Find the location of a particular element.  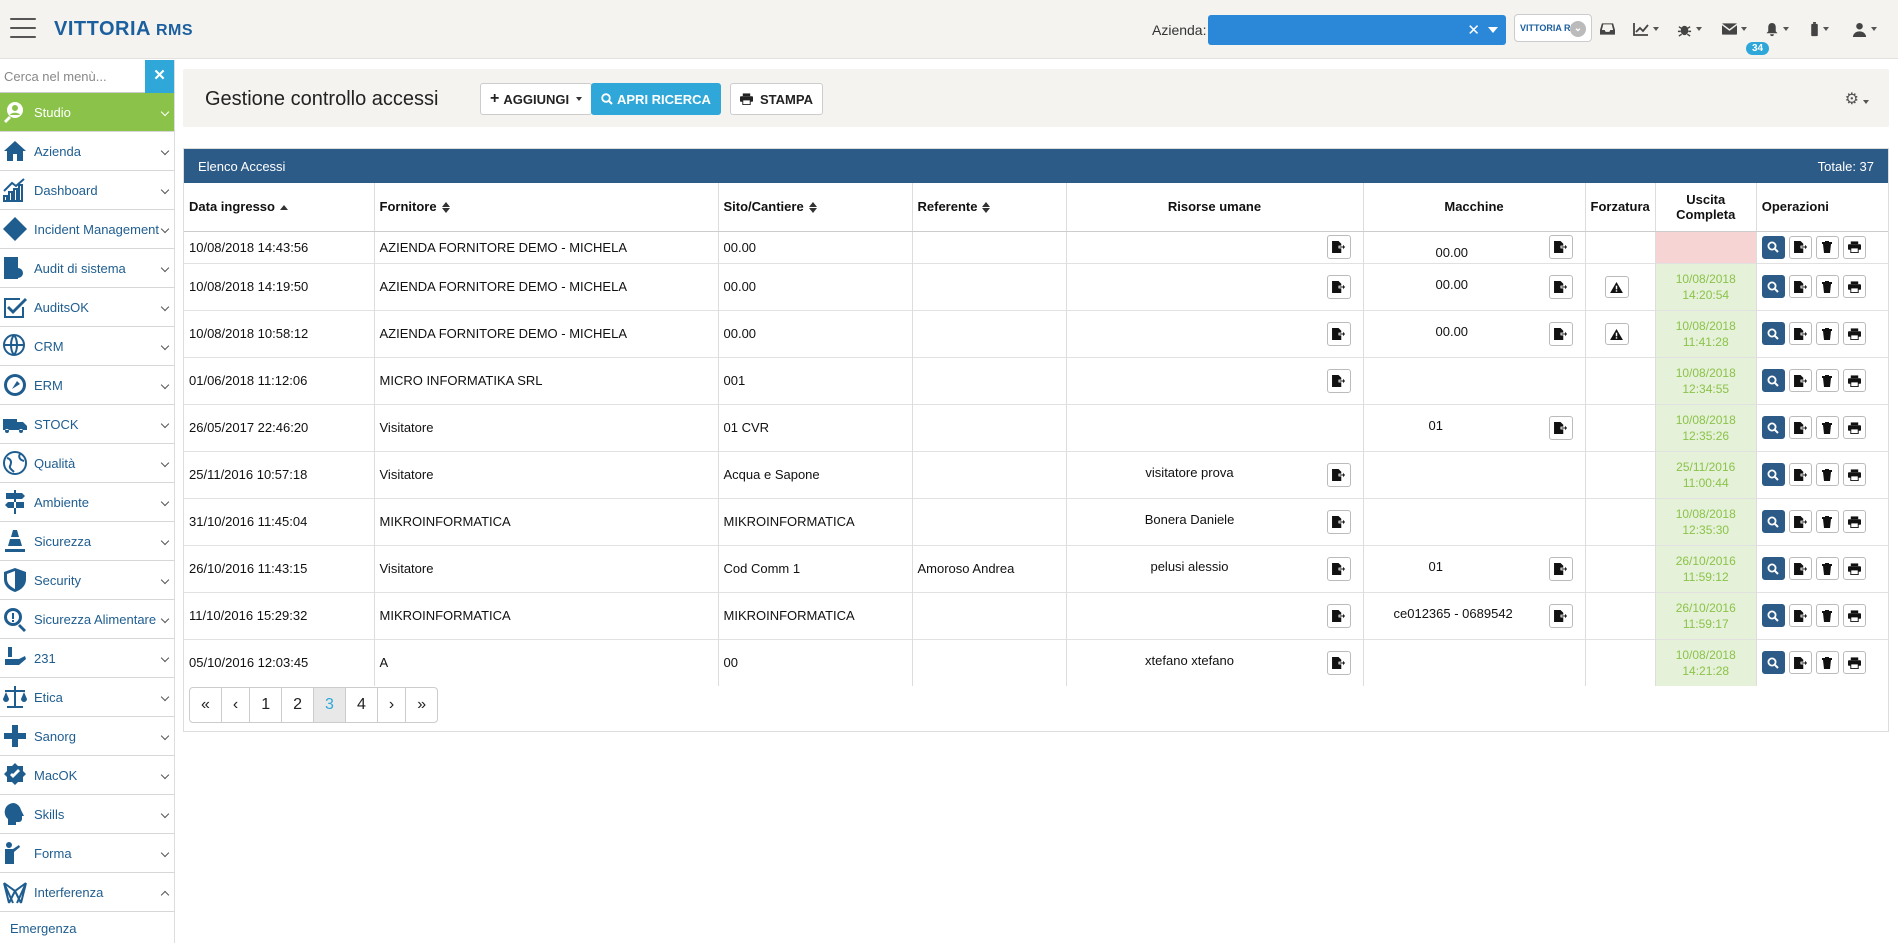

col-fornitore: Fornitore is located at coordinates (546, 207).